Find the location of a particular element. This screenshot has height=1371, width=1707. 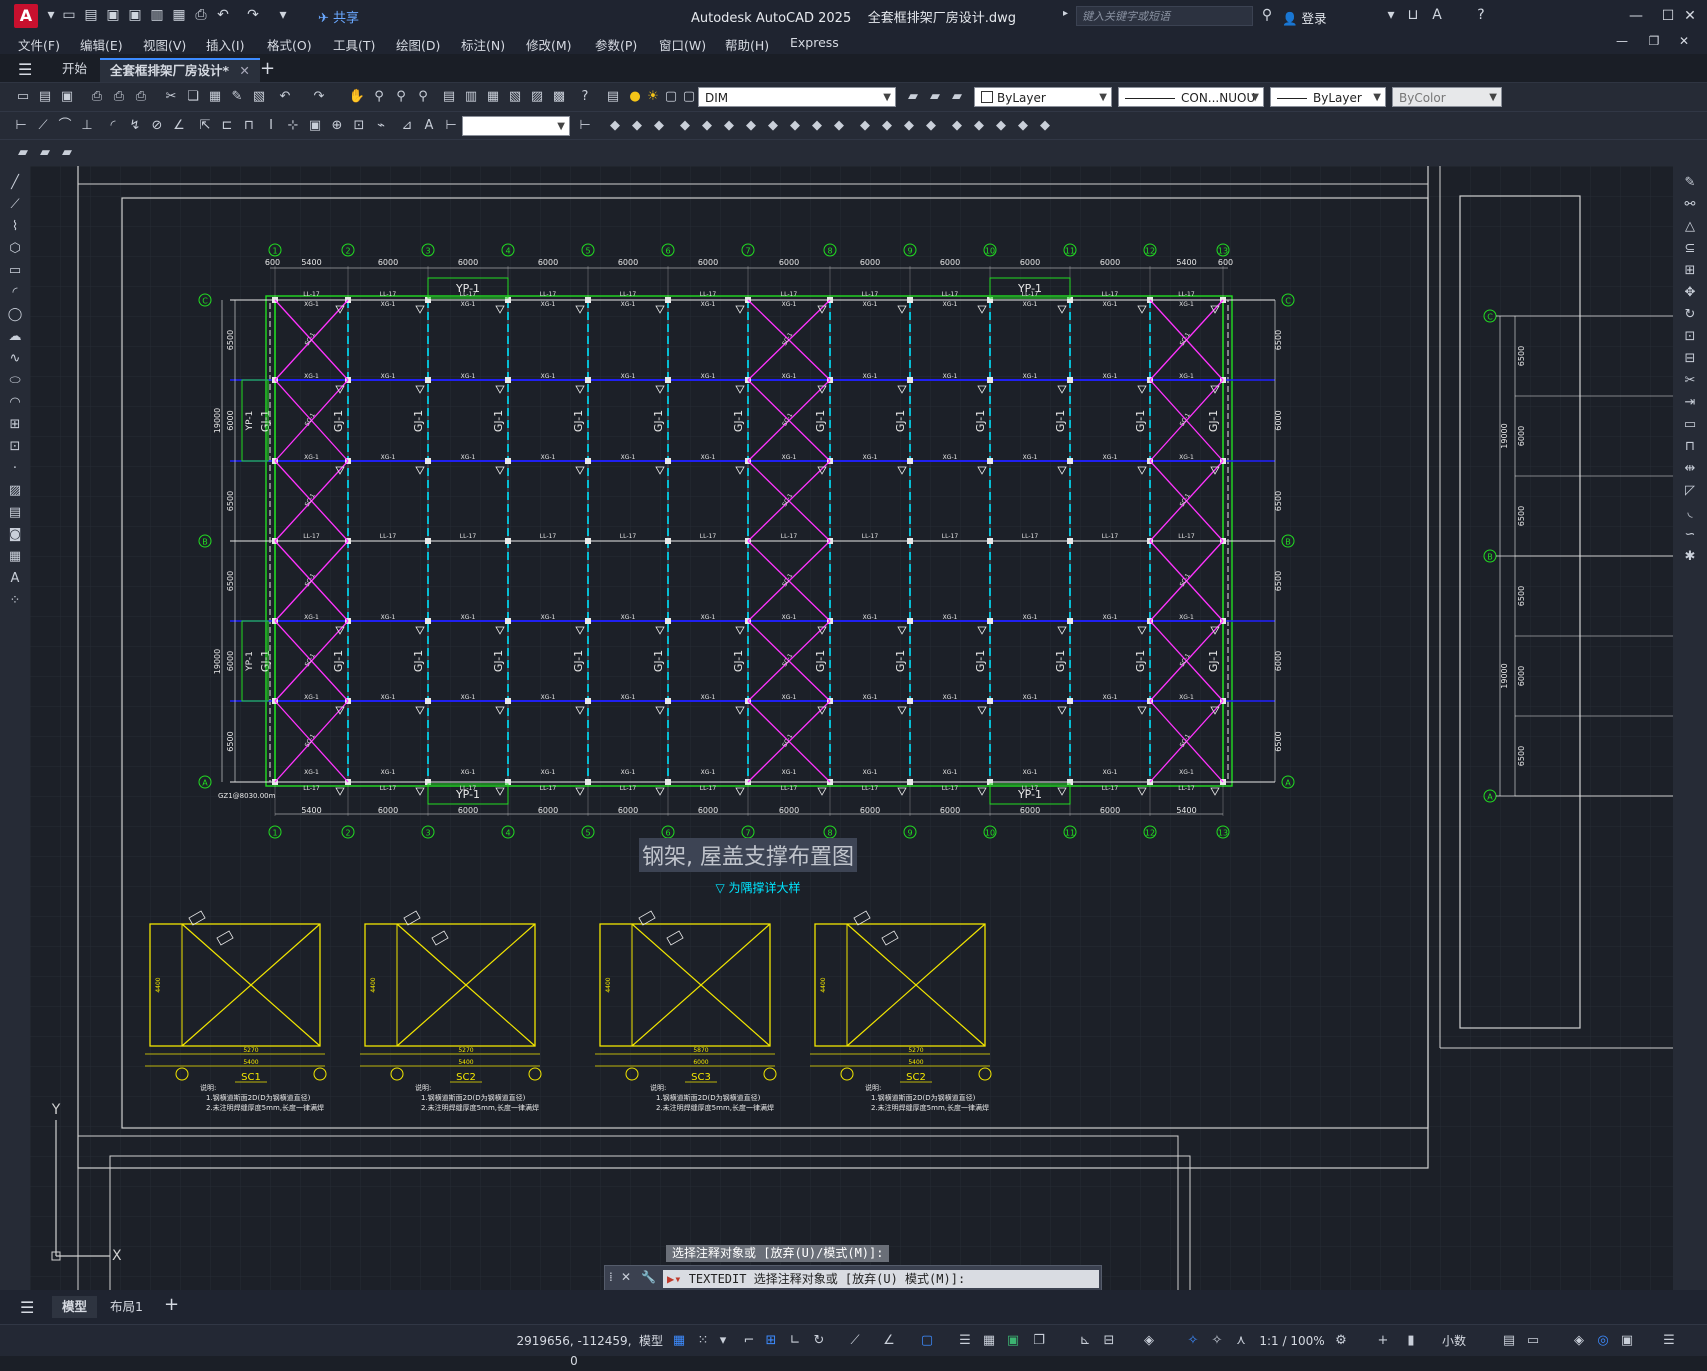

aligned-dim-icon: ⟋ is located at coordinates (43, 126).